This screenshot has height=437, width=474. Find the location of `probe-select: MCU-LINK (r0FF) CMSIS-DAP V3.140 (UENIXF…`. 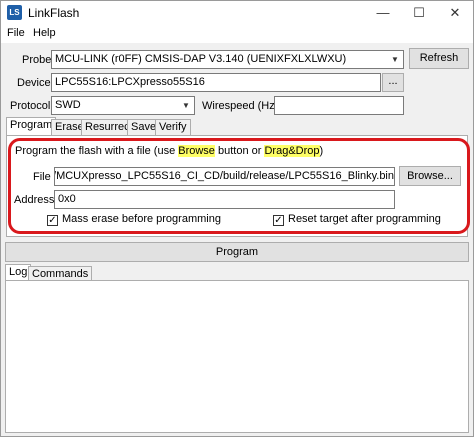

probe-select: MCU-LINK (r0FF) CMSIS-DAP V3.140 (UENIXF… is located at coordinates (227, 59).